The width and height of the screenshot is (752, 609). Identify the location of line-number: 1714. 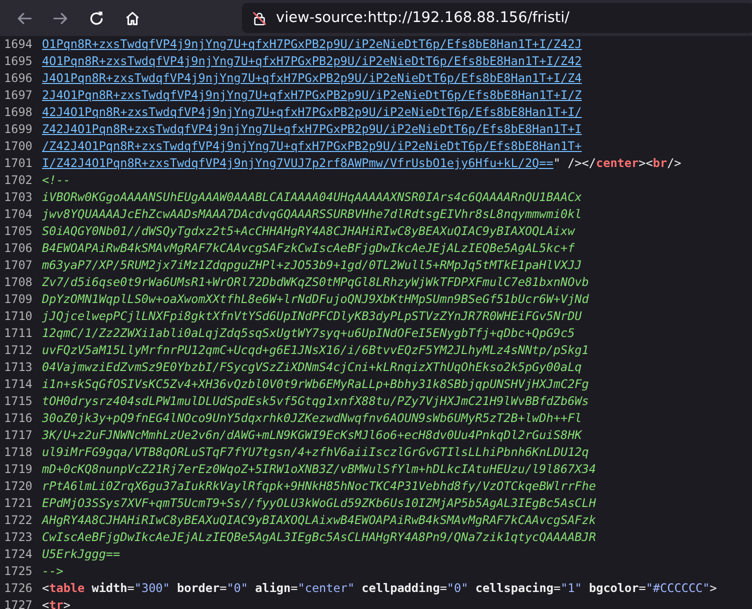
(18, 384).